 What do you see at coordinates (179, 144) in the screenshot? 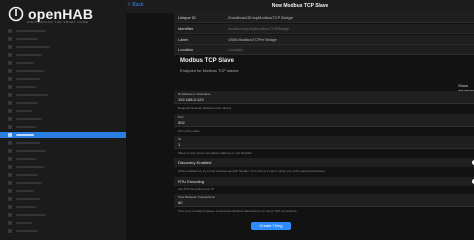
I see `slave-id-value: 1` at bounding box center [179, 144].